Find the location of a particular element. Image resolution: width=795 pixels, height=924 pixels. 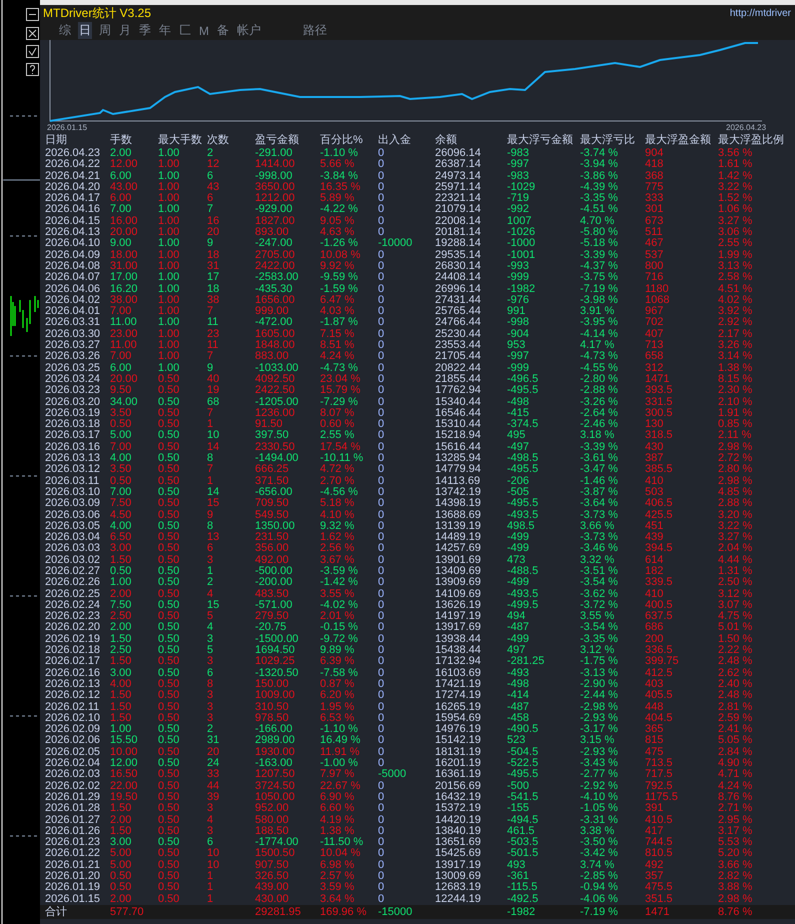

tab: 路径 is located at coordinates (315, 30).